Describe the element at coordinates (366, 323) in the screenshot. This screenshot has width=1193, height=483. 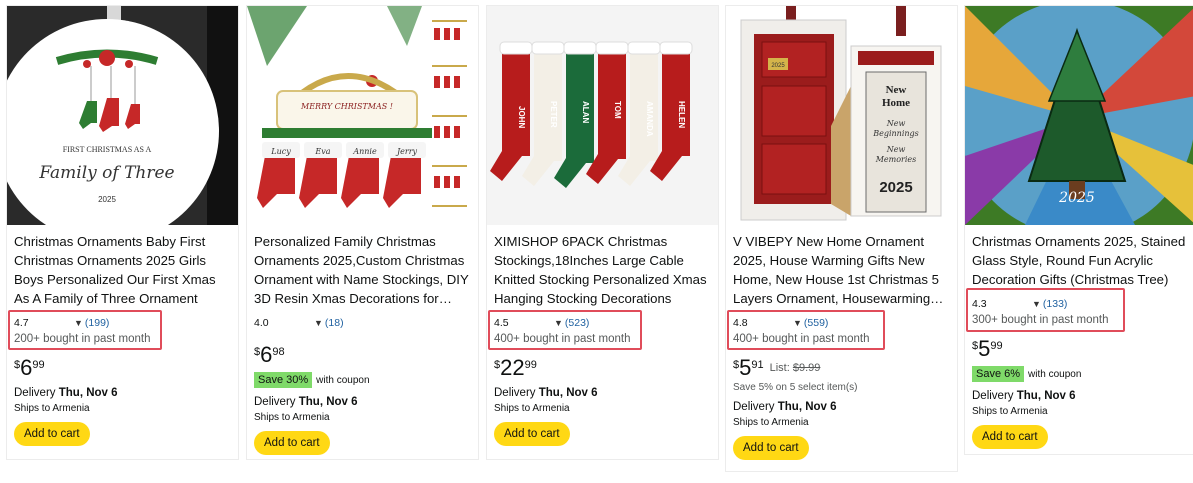
I see `rating-row: 4.0 ▼ (18)` at that location.